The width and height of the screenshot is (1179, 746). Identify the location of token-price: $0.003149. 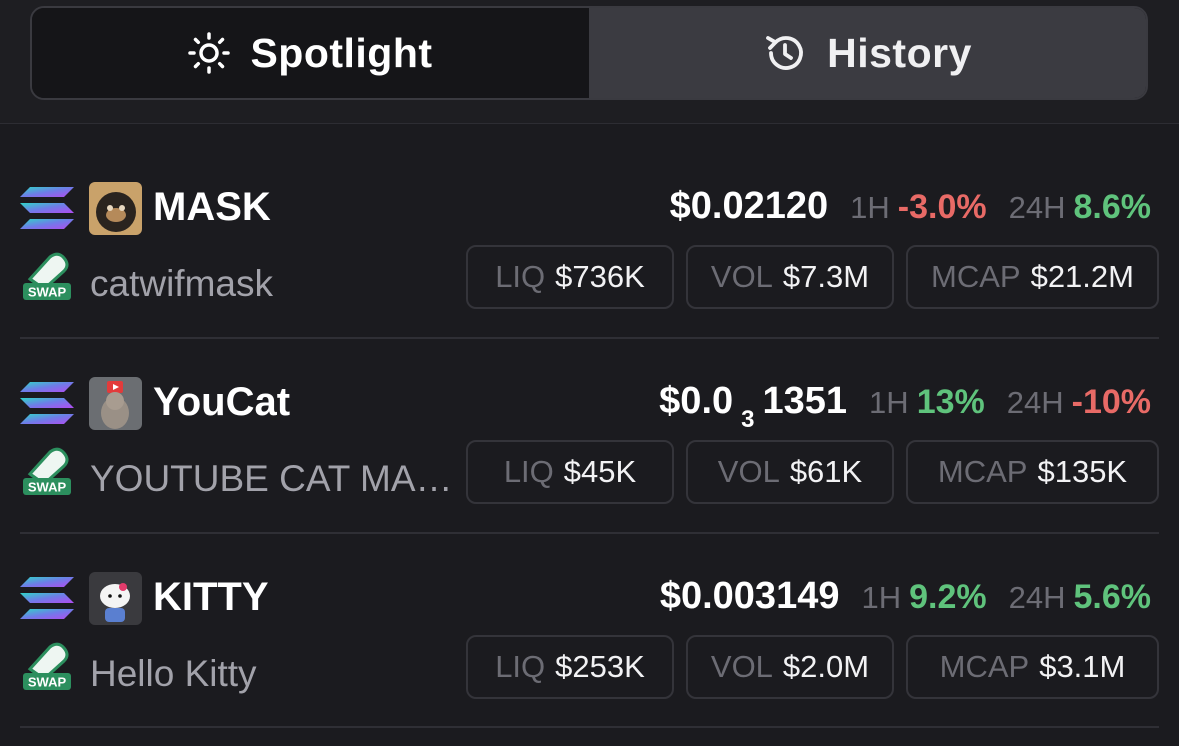
(750, 596).